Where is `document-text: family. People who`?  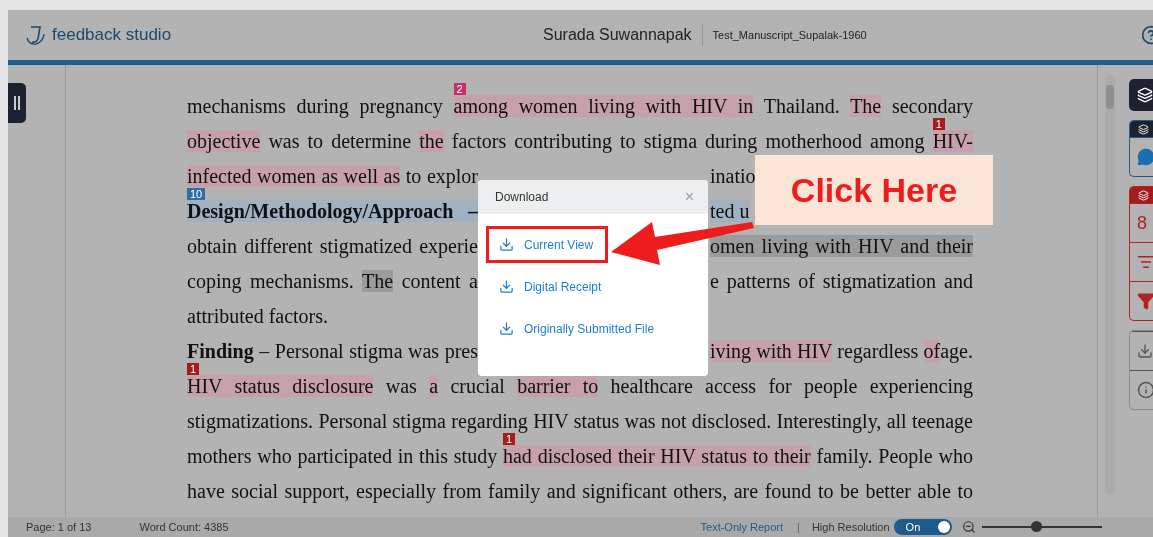
document-text: family. People who is located at coordinates (894, 456).